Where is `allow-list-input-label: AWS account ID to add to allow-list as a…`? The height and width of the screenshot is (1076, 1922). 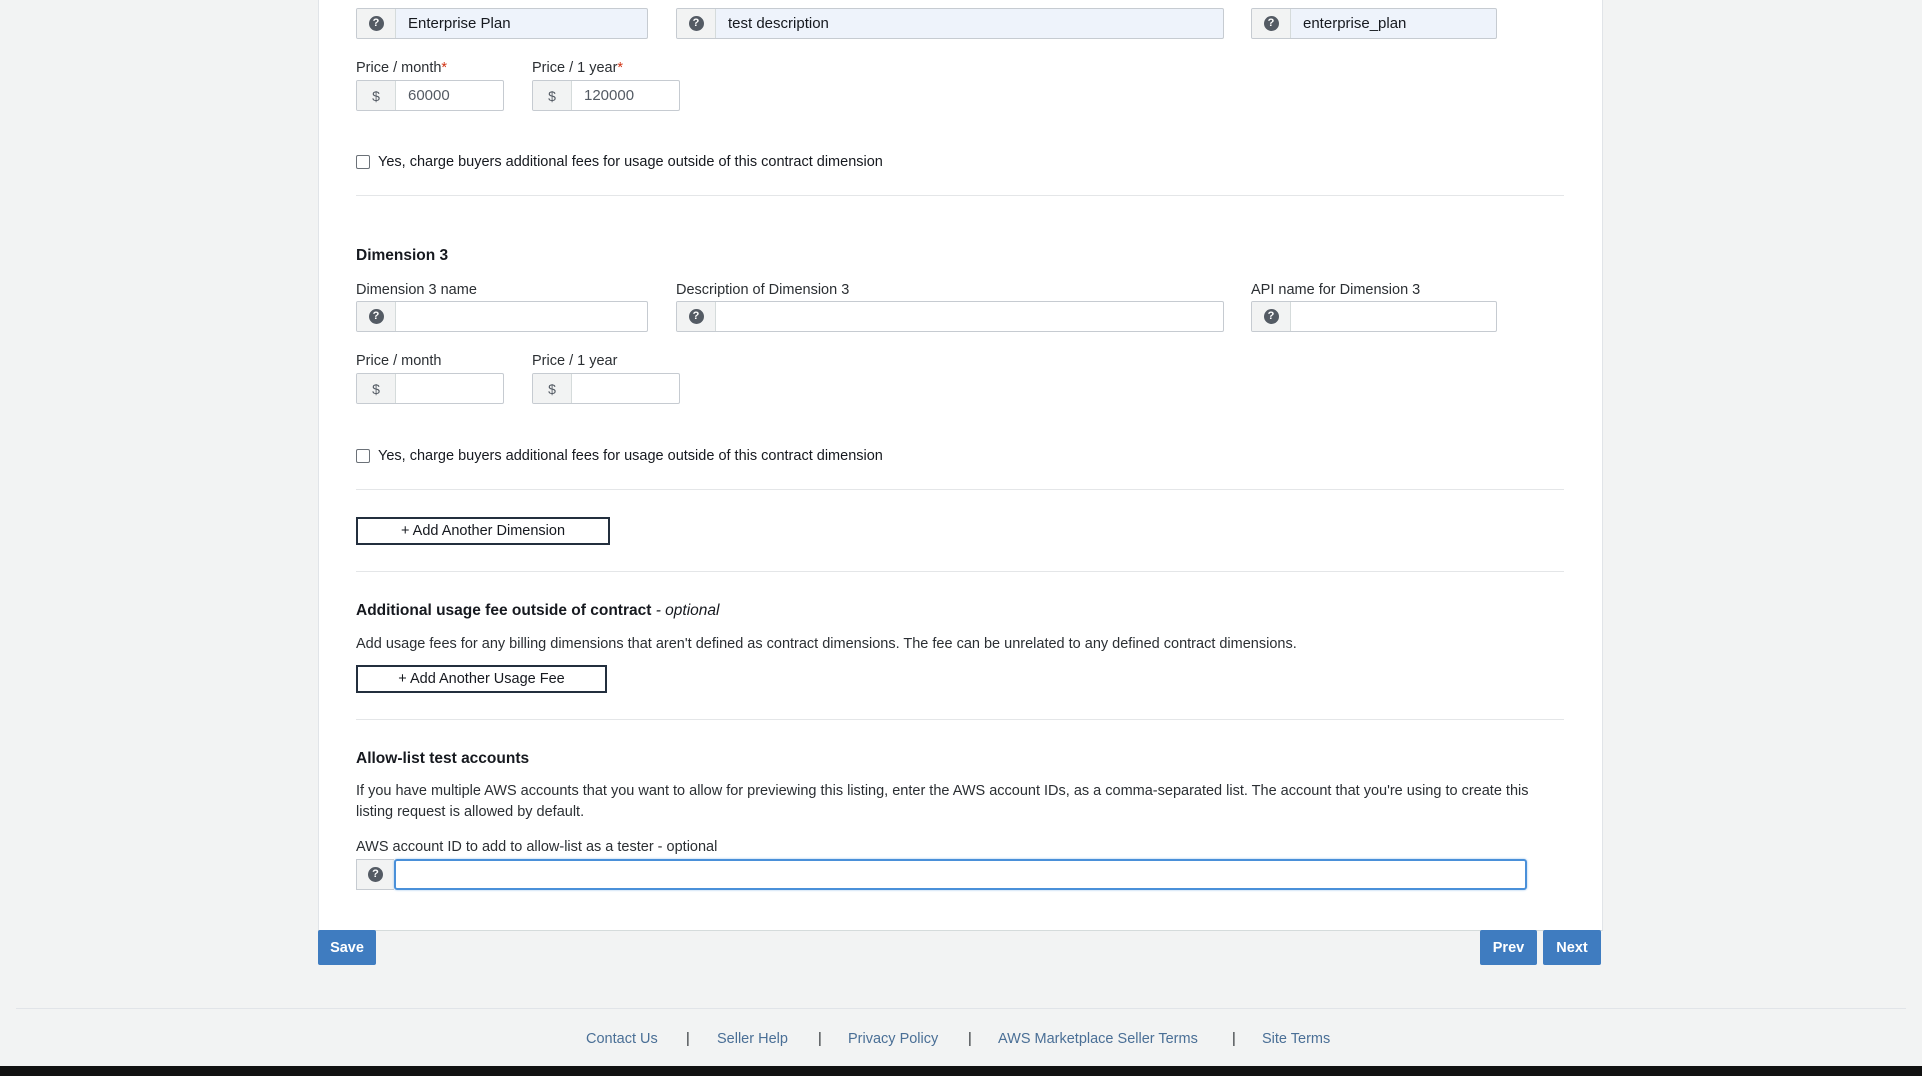 allow-list-input-label: AWS account ID to add to allow-list as a… is located at coordinates (537, 847).